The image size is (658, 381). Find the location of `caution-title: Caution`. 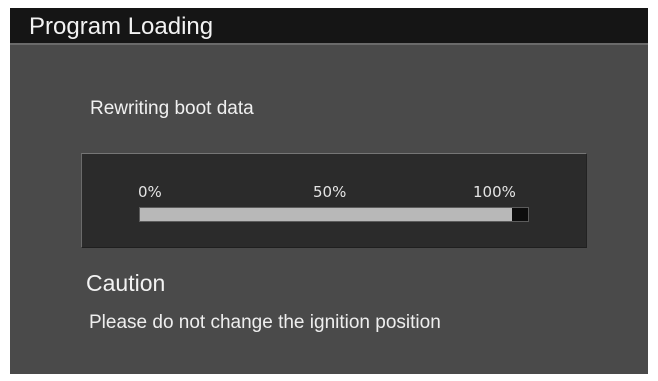

caution-title: Caution is located at coordinates (126, 283).